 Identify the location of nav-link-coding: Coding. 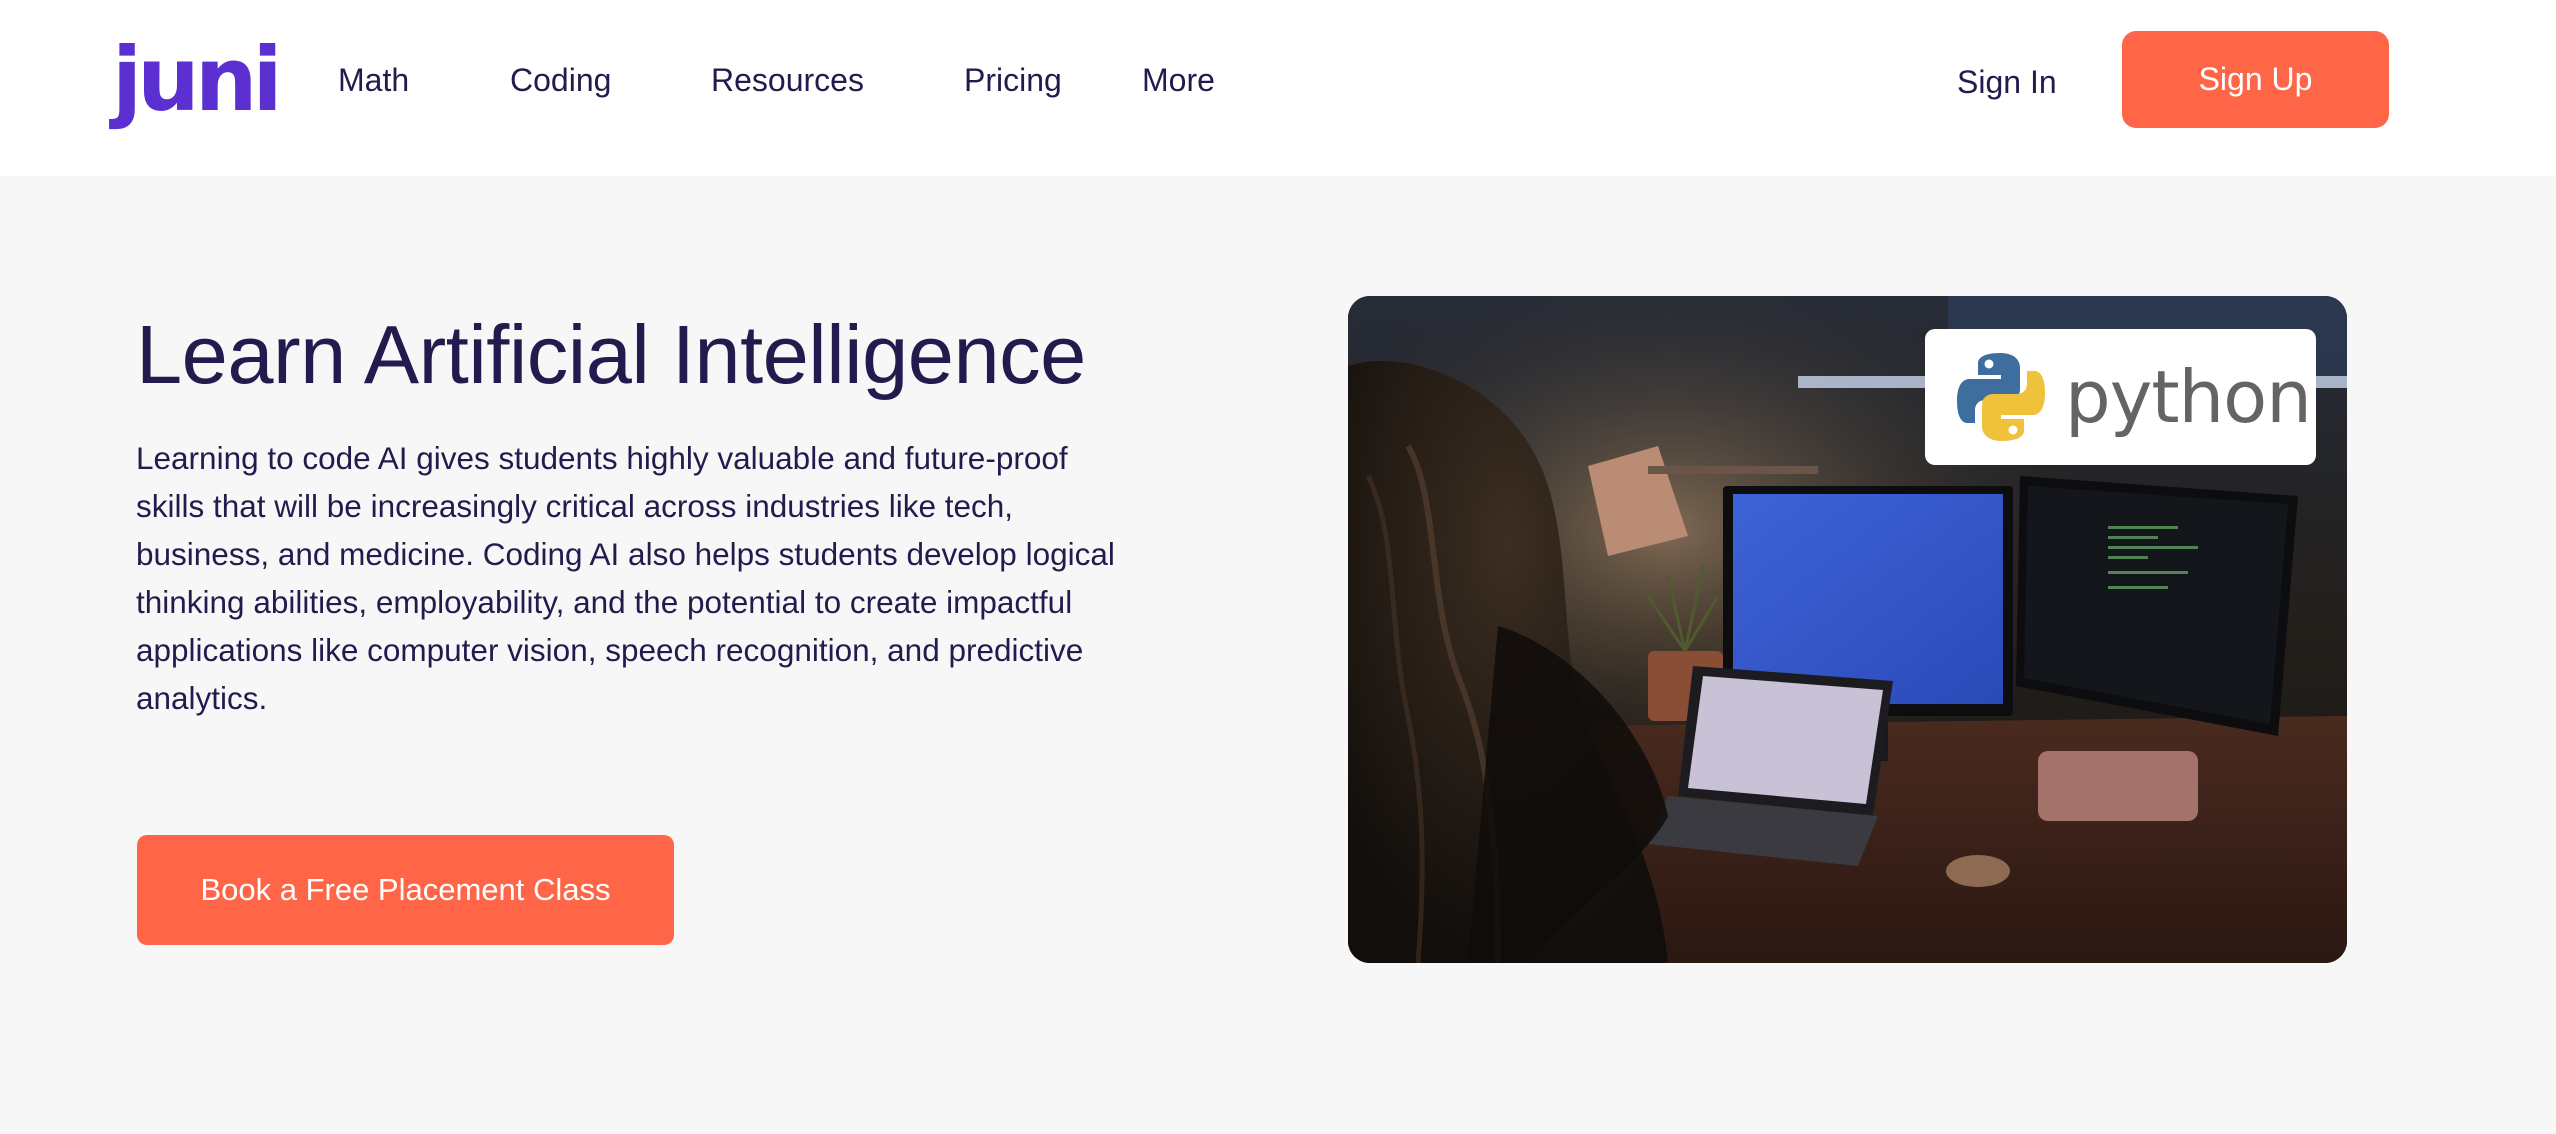
(560, 80).